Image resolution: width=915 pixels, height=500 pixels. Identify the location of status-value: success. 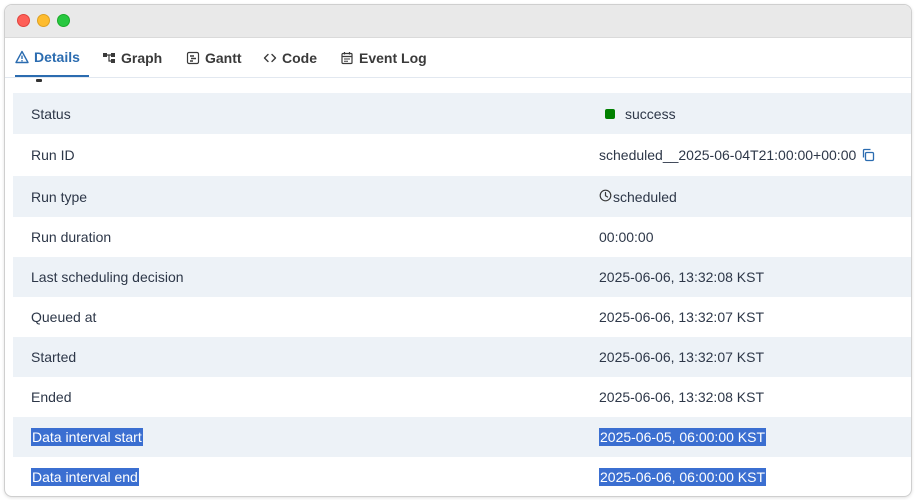
(637, 113).